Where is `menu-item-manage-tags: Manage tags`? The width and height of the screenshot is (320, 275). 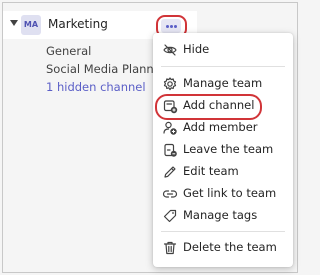 menu-item-manage-tags: Manage tags is located at coordinates (223, 216).